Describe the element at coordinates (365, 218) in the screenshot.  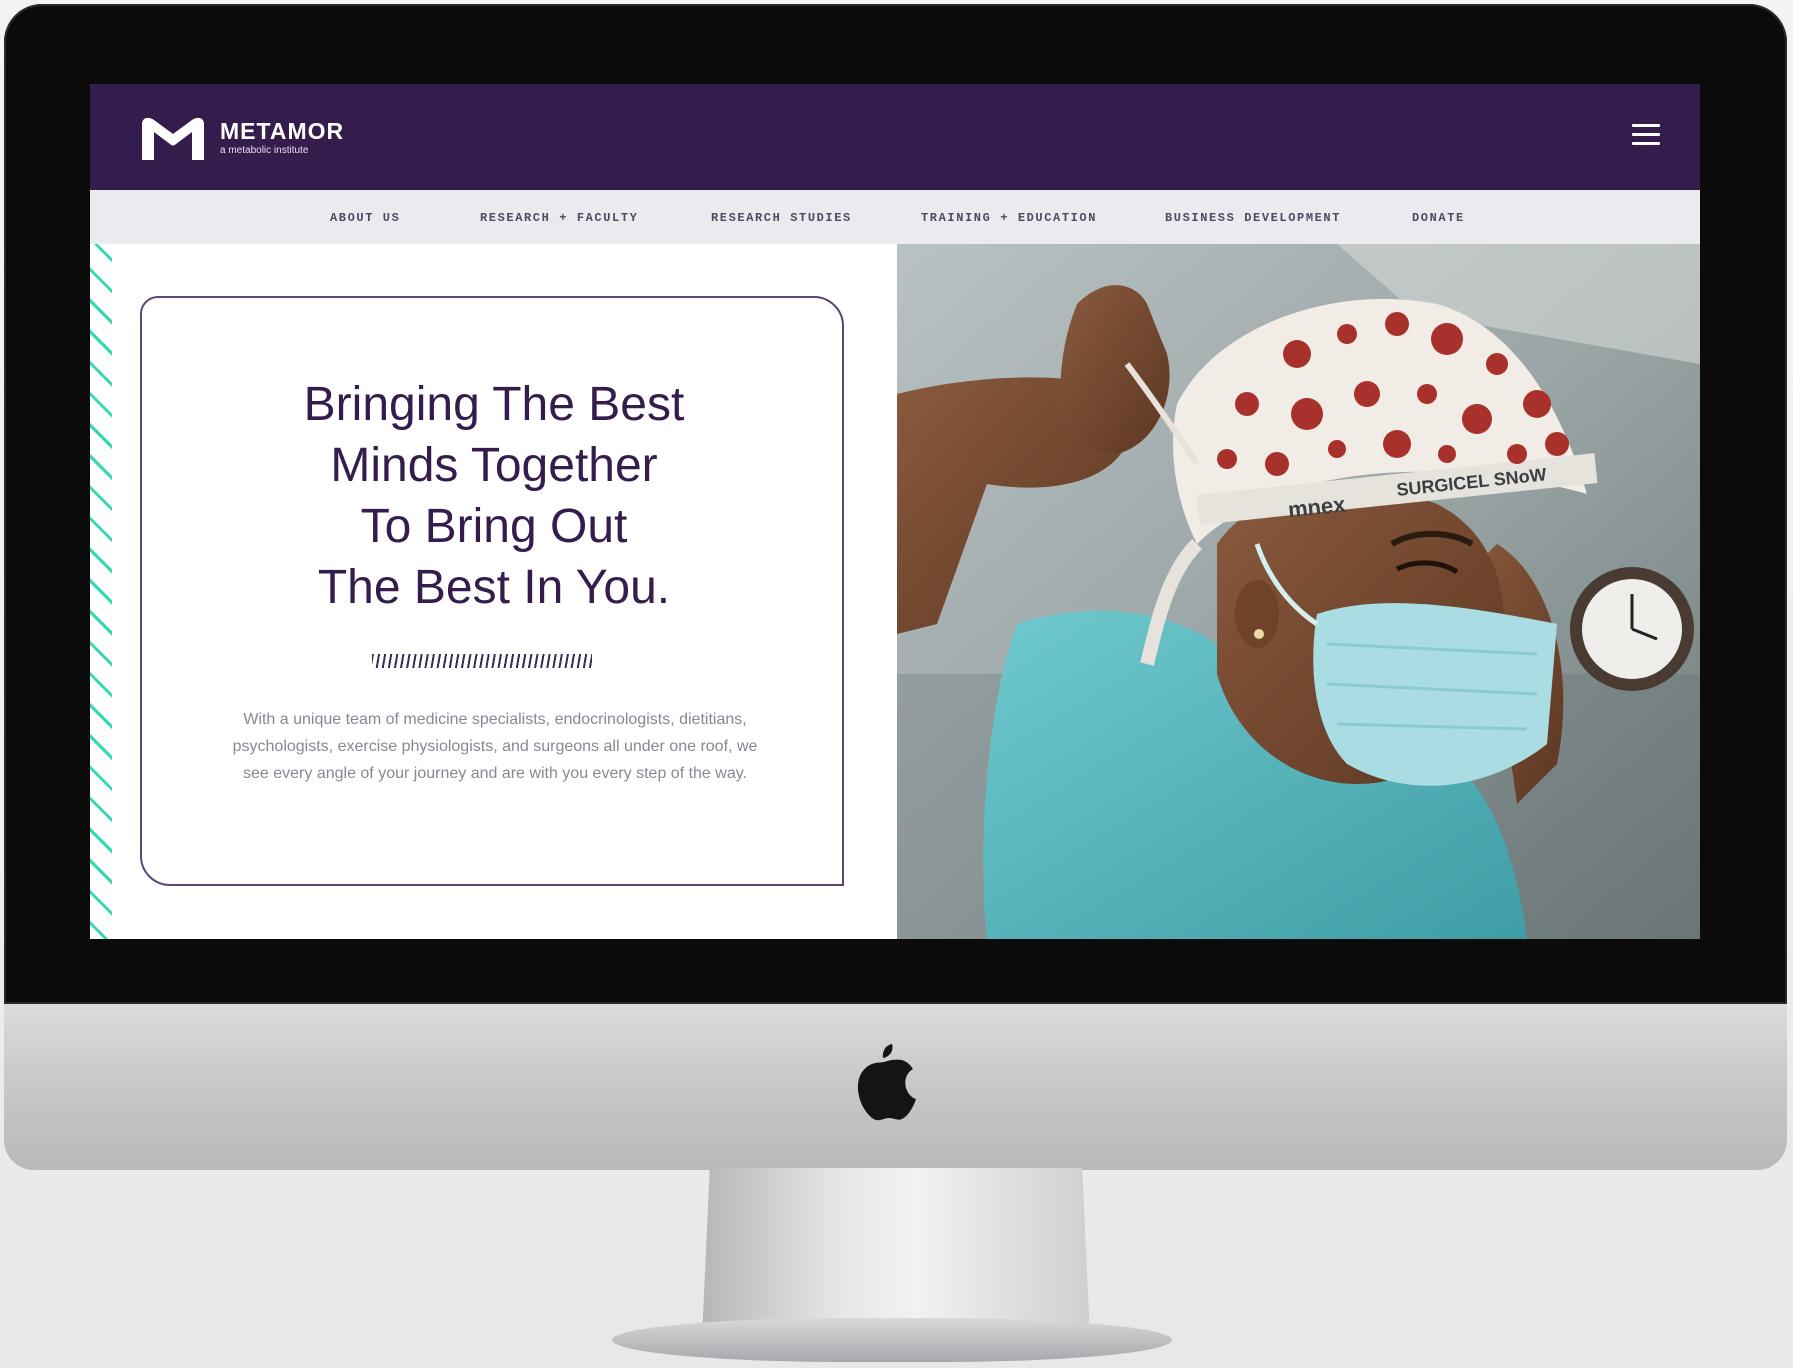
I see `nav-about-us: ABOUT US` at that location.